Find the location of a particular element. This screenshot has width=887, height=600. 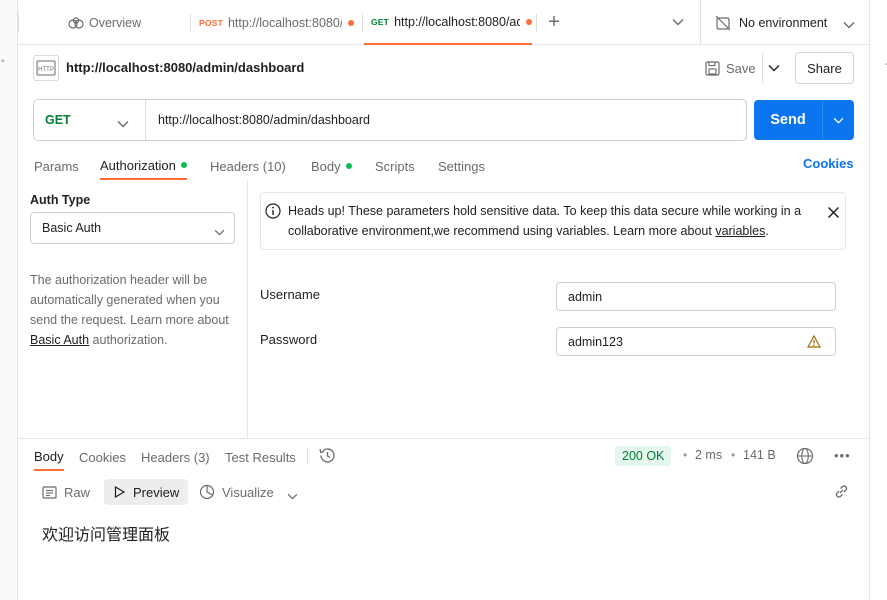

status-badge: 200 OK is located at coordinates (643, 456).